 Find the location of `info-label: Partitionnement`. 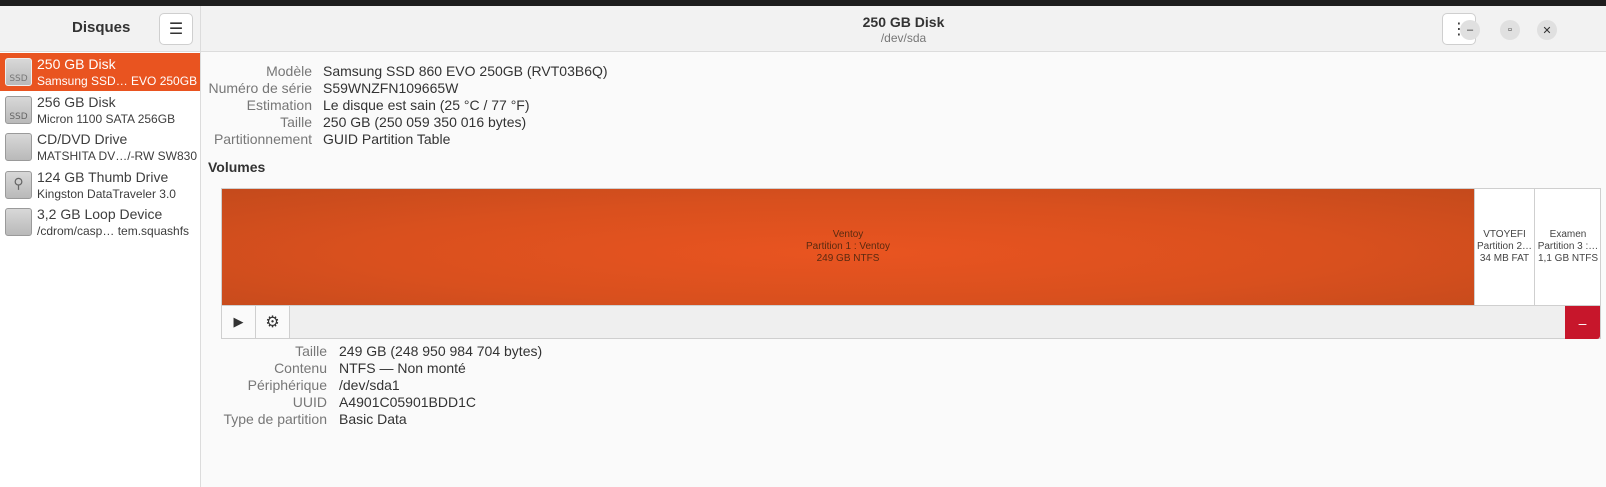

info-label: Partitionnement is located at coordinates (262, 139).